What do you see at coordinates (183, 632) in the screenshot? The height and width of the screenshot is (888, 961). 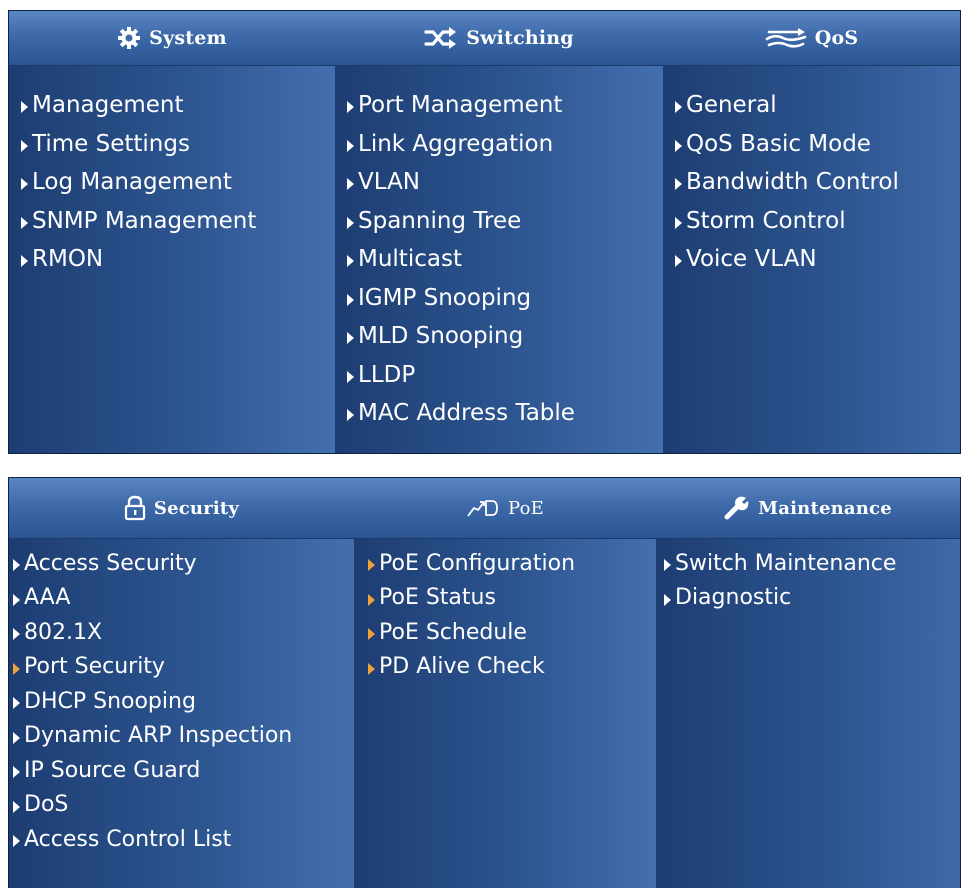 I see `menu-item-802-1x: 802.1X` at bounding box center [183, 632].